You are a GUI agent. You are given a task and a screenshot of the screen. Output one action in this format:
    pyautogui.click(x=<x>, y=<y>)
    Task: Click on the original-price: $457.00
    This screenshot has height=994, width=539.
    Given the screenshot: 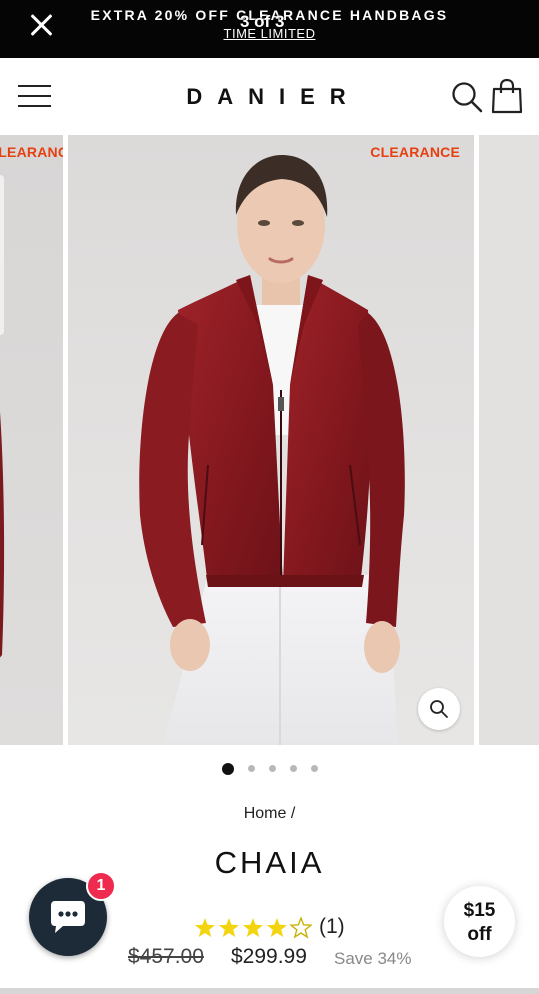 What is the action you would take?
    pyautogui.click(x=166, y=956)
    